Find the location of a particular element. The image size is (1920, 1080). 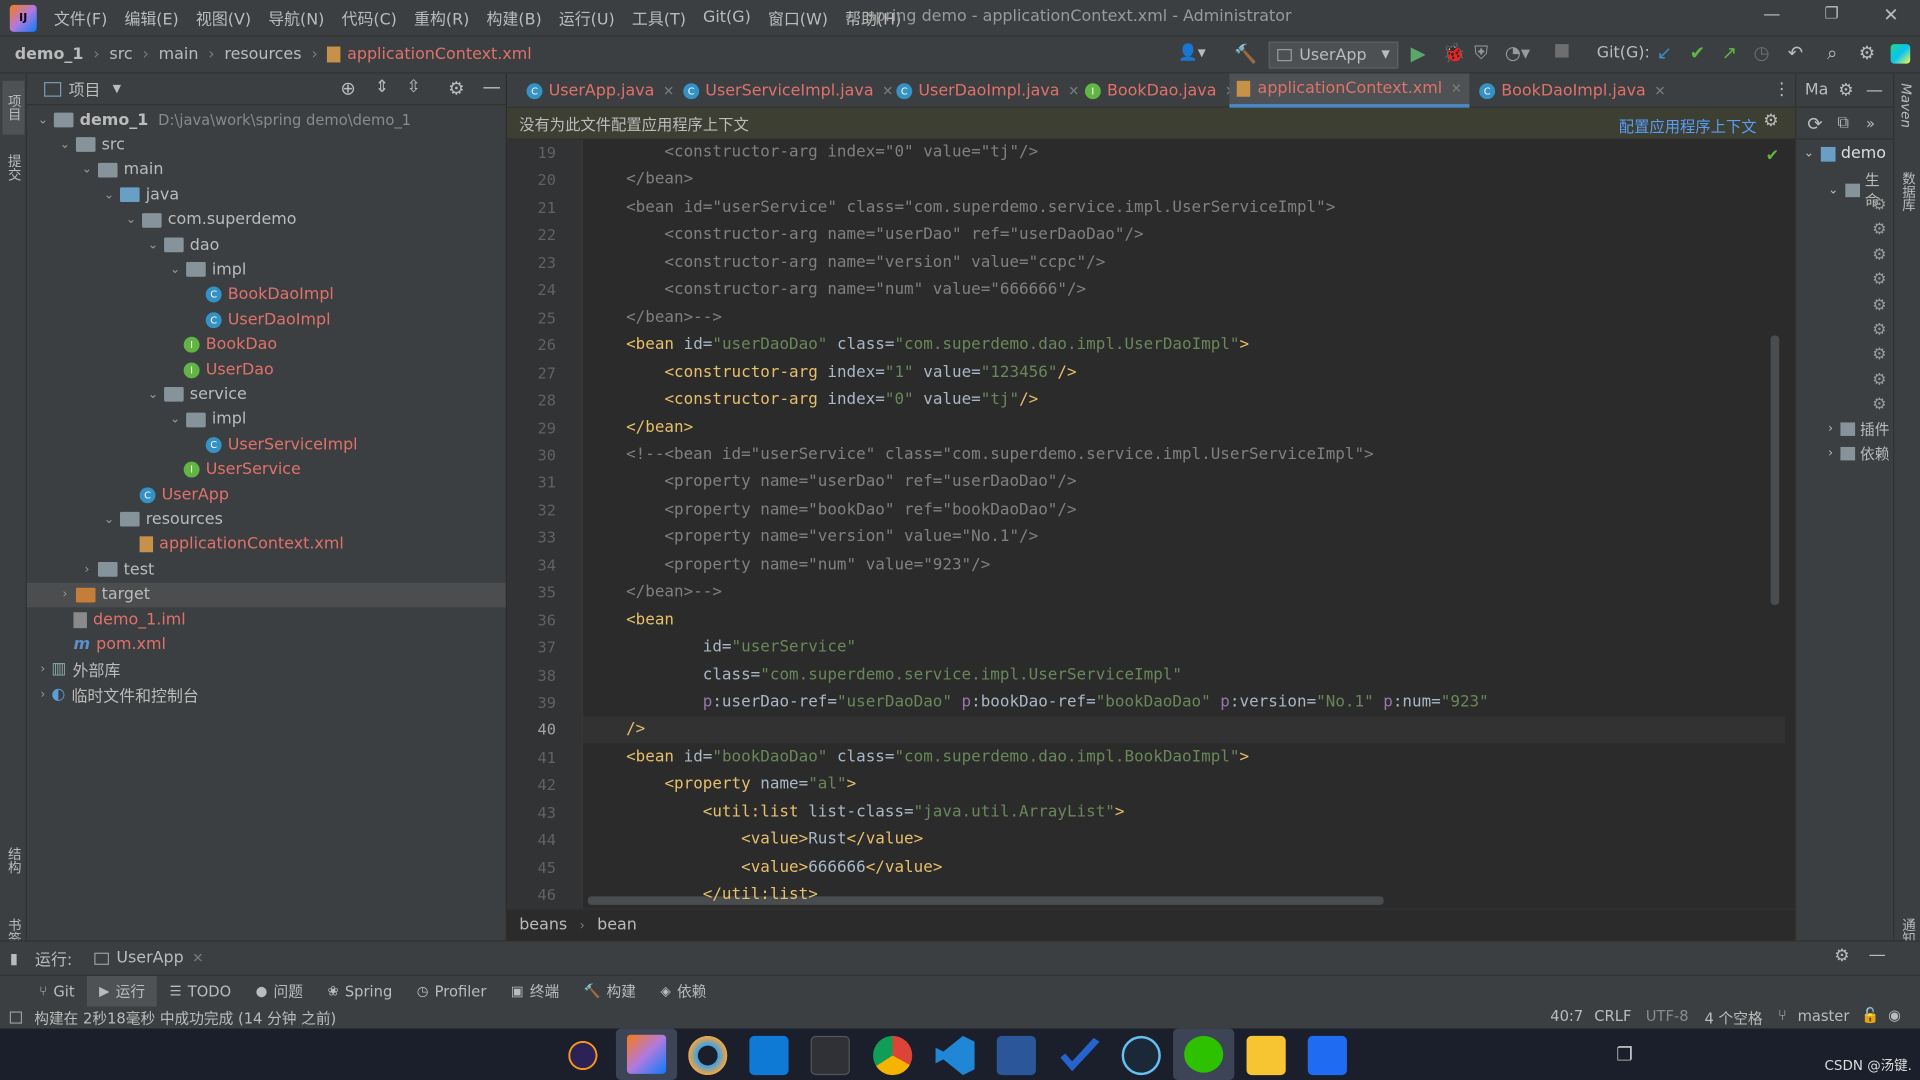

terminal-icon is located at coordinates (830, 1055).